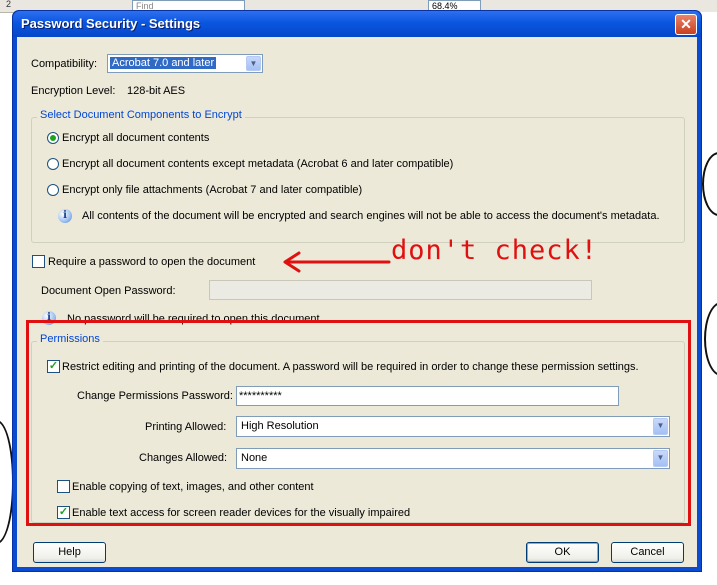 This screenshot has width=717, height=585. I want to click on encryption-level-value: 128-bit AES, so click(156, 91).